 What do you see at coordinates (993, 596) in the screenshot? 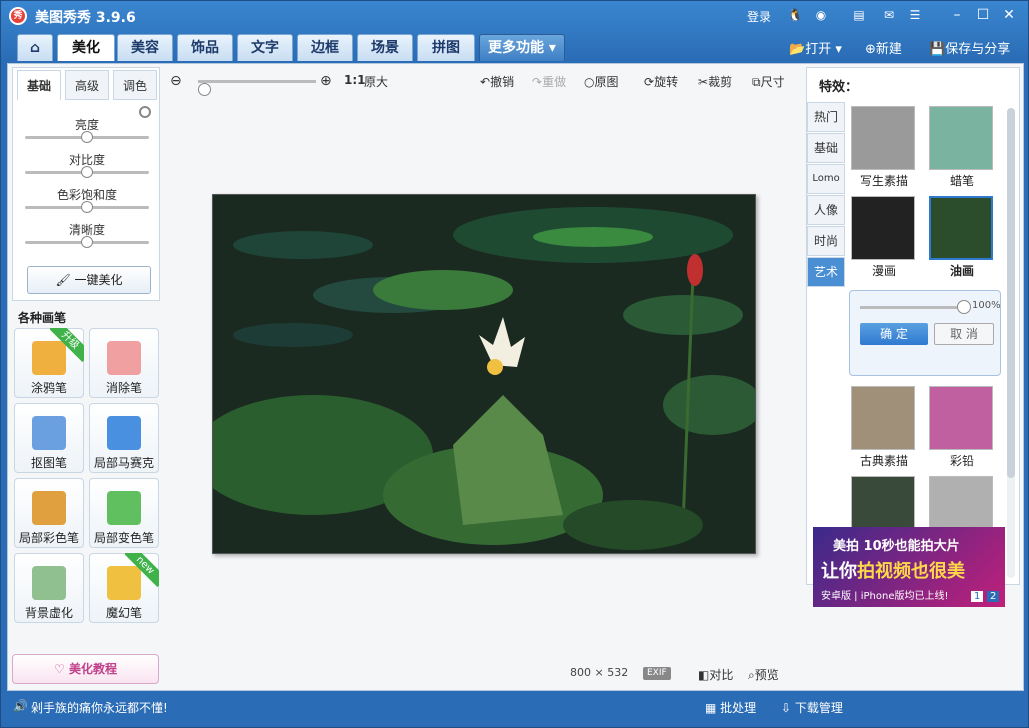
I see `ad-page-2: 2` at bounding box center [993, 596].